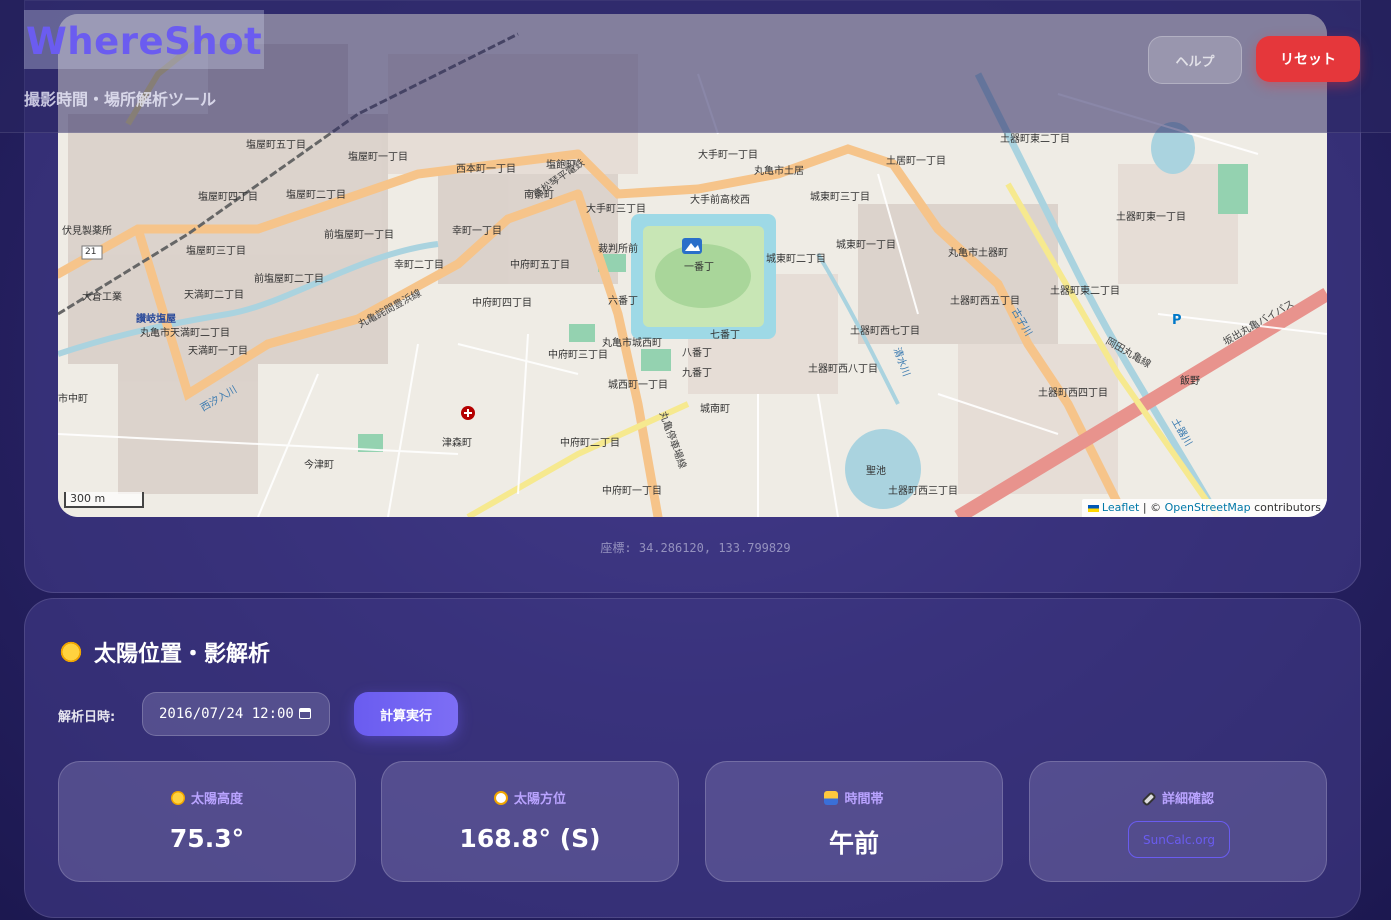 The height and width of the screenshot is (920, 1391). I want to click on map-label: 中府町二丁目, so click(590, 443).